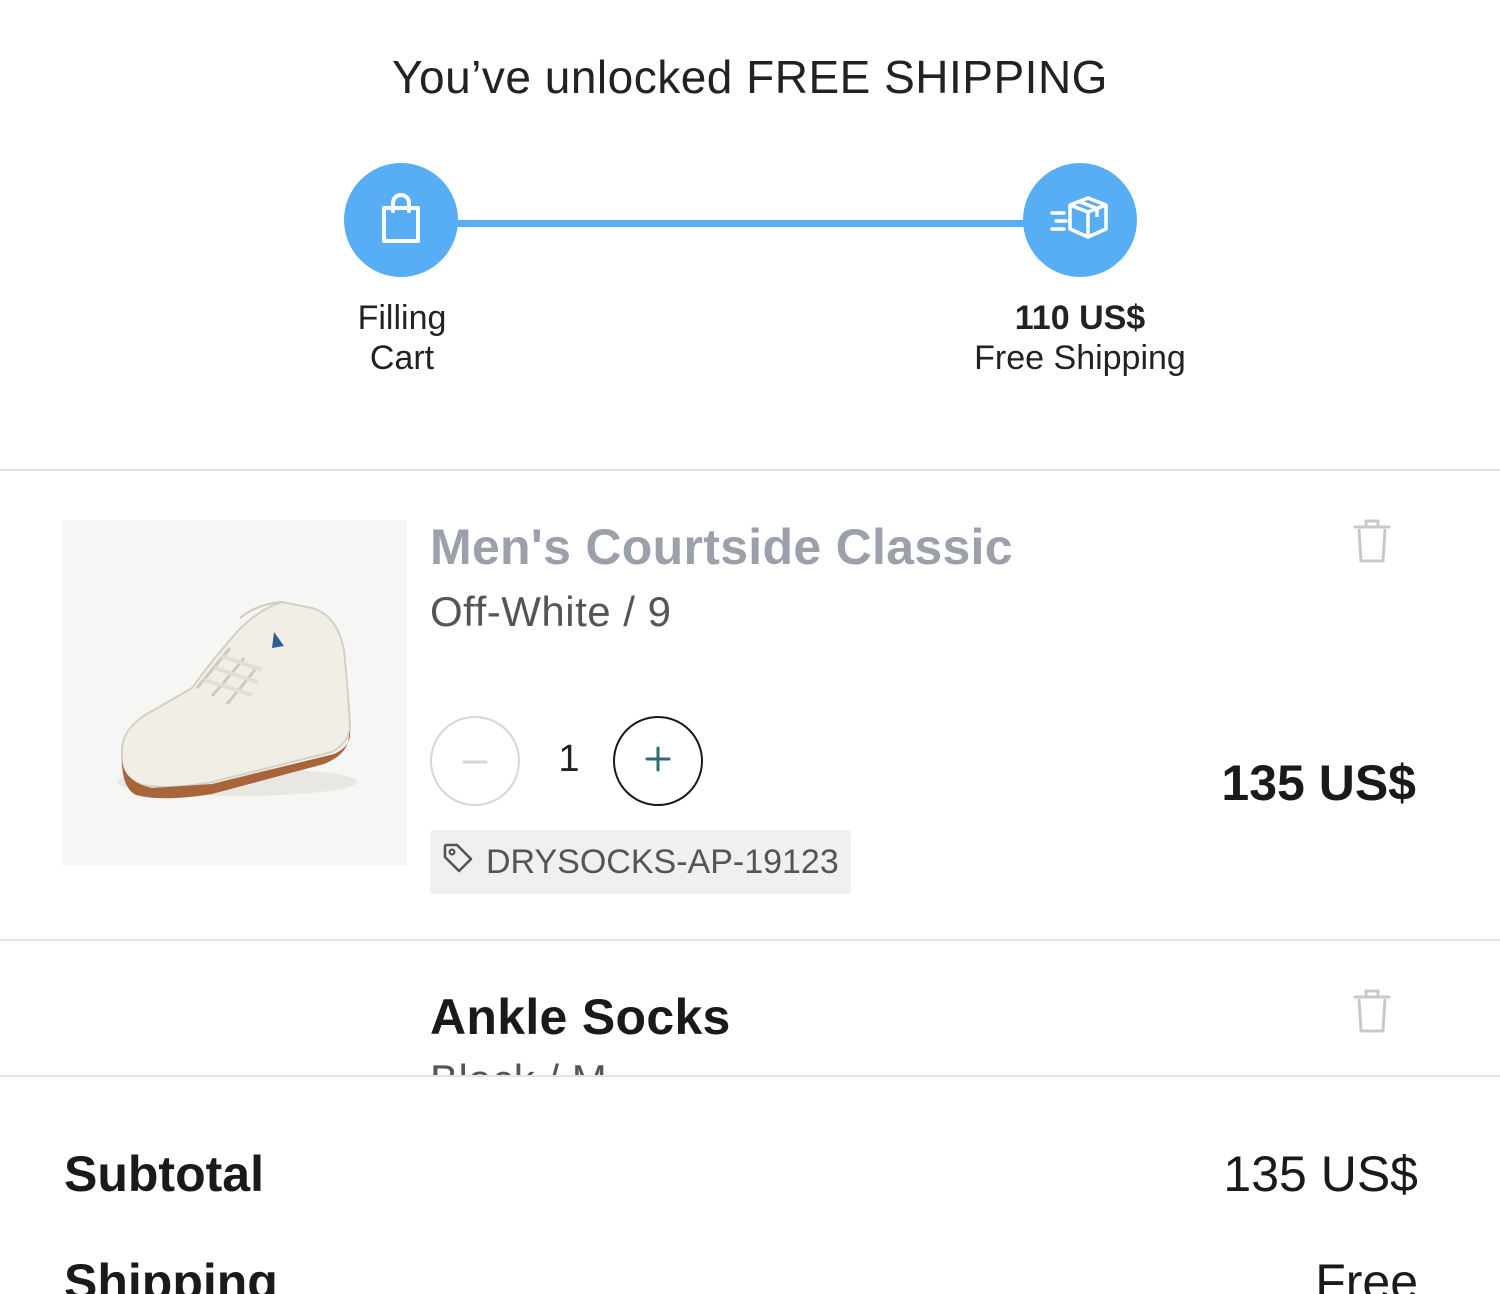 The width and height of the screenshot is (1500, 1294). I want to click on product-name: Men's Courtside Classic, so click(721, 547).